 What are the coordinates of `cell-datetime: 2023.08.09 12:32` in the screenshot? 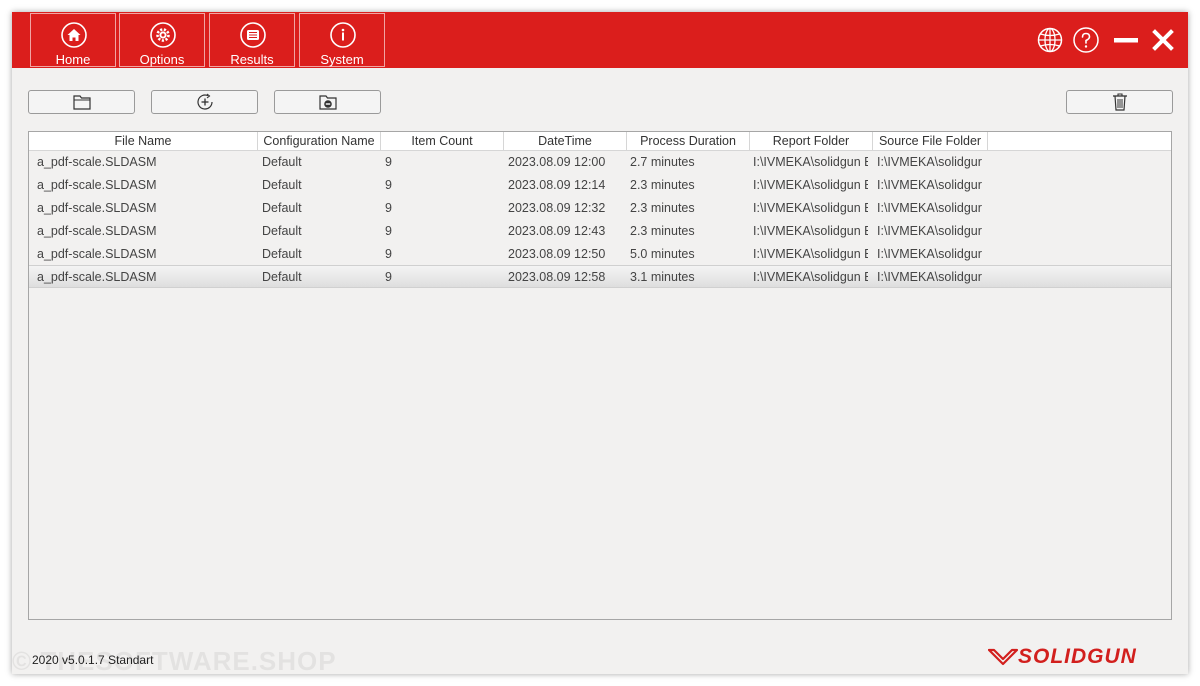 It's located at (557, 208).